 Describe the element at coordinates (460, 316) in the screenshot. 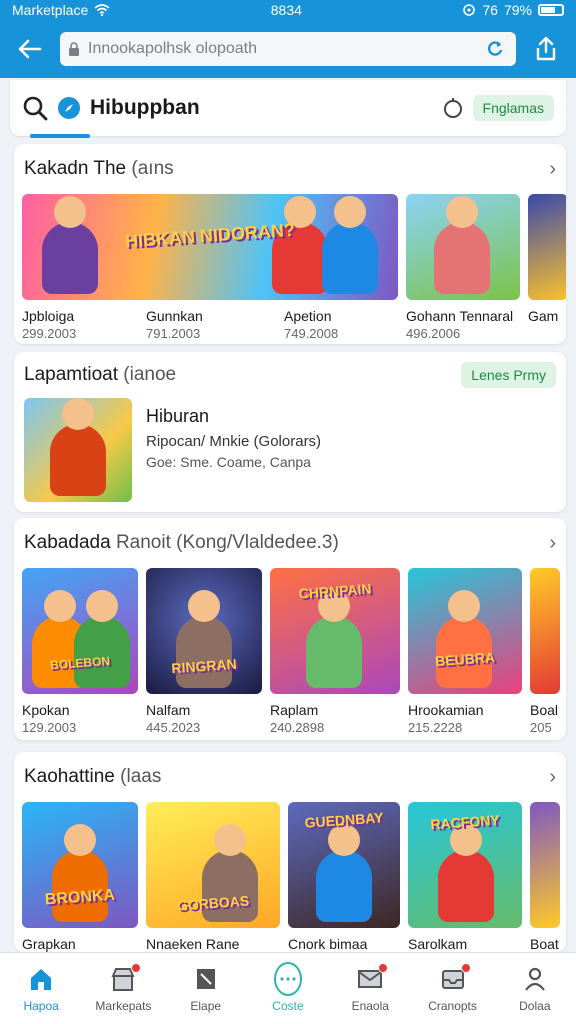

I see `item-name: Gohann Tennaral` at that location.